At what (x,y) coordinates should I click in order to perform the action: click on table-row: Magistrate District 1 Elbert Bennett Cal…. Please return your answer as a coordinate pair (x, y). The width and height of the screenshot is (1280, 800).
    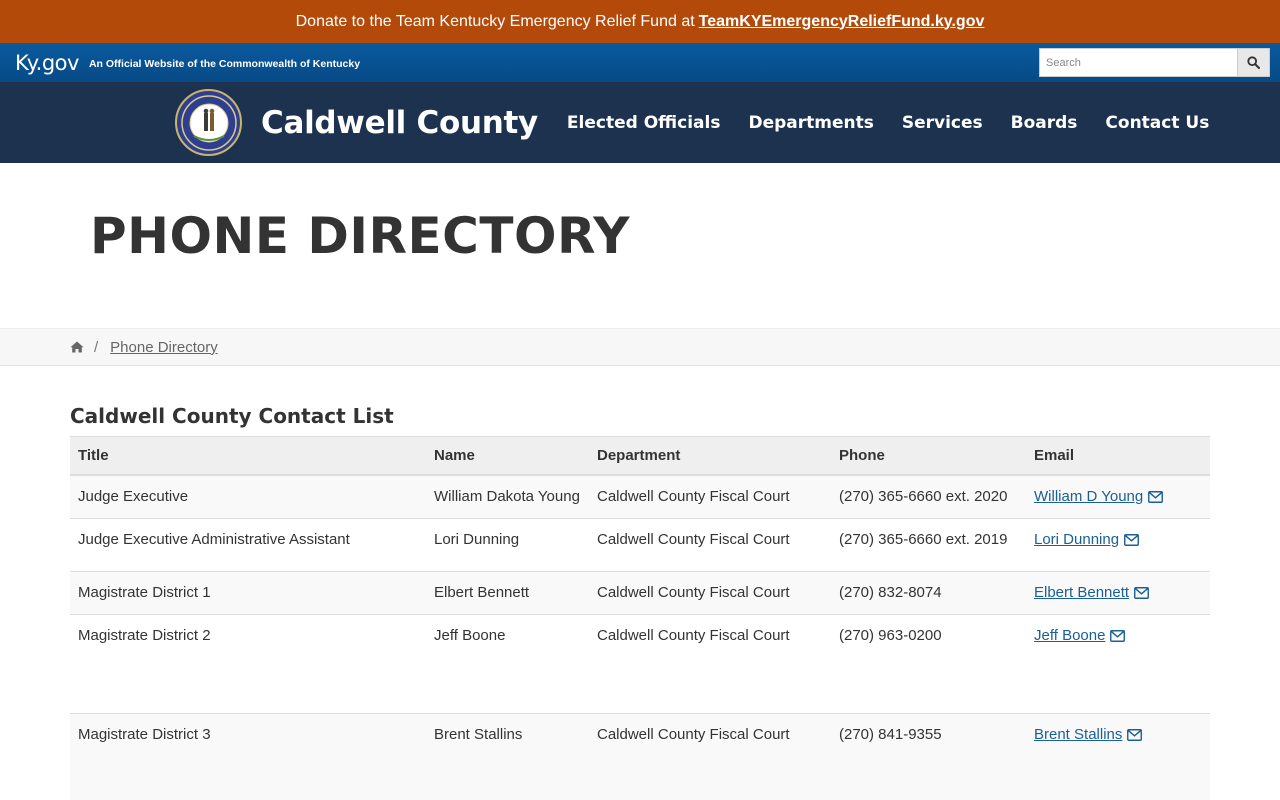
    Looking at the image, I should click on (640, 593).